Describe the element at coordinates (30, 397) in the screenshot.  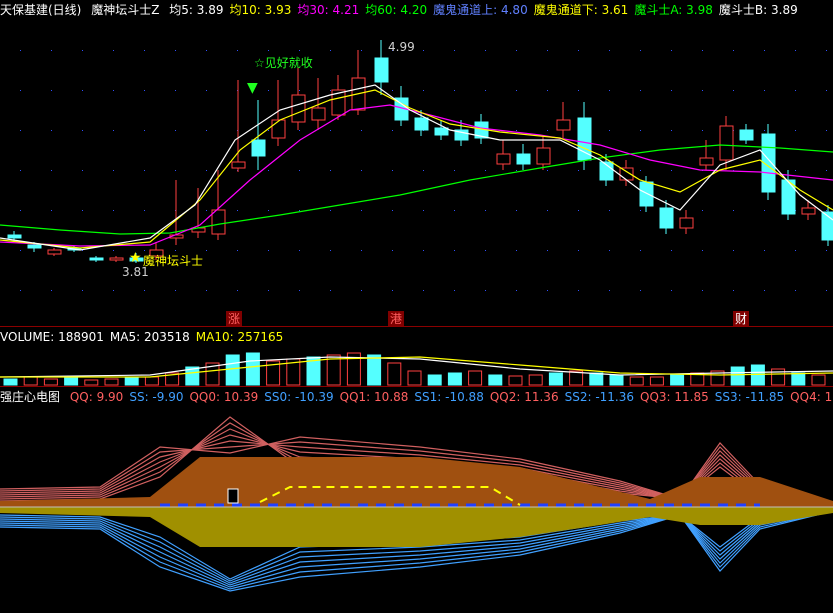
I see `oscillator-title: 强庄心电图` at that location.